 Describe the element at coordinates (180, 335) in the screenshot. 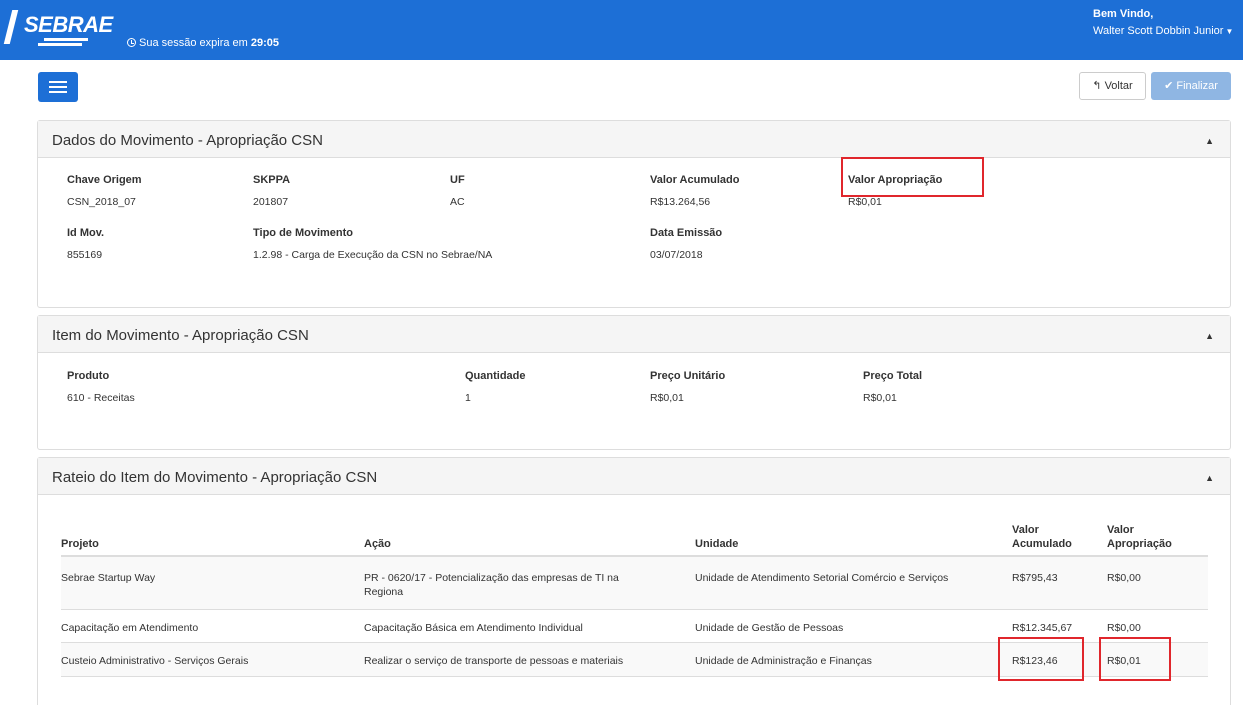

I see `panel-title: Item do Movimento - Apropriação CSN` at that location.